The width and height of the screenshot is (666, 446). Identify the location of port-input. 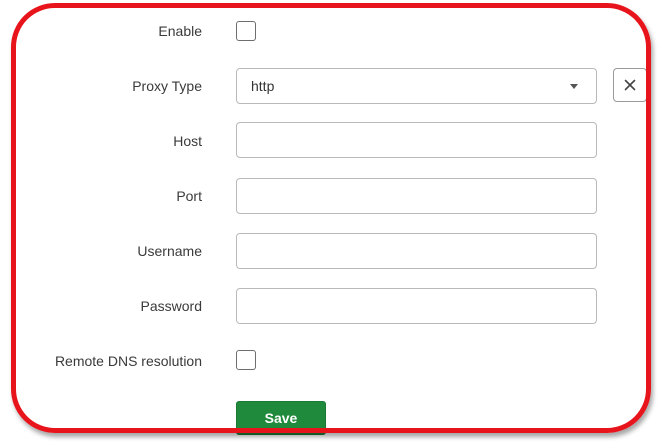
(416, 196).